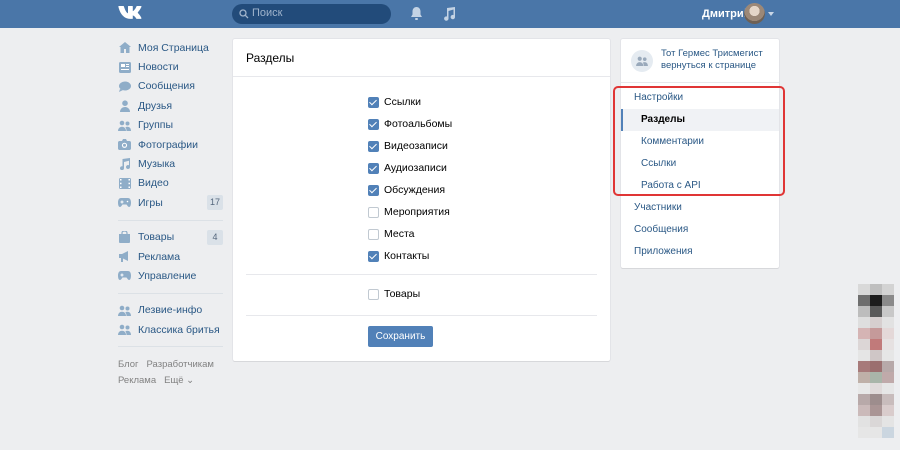 The height and width of the screenshot is (450, 900). Describe the element at coordinates (128, 364) in the screenshot. I see `footer-link-blog: Блог` at that location.